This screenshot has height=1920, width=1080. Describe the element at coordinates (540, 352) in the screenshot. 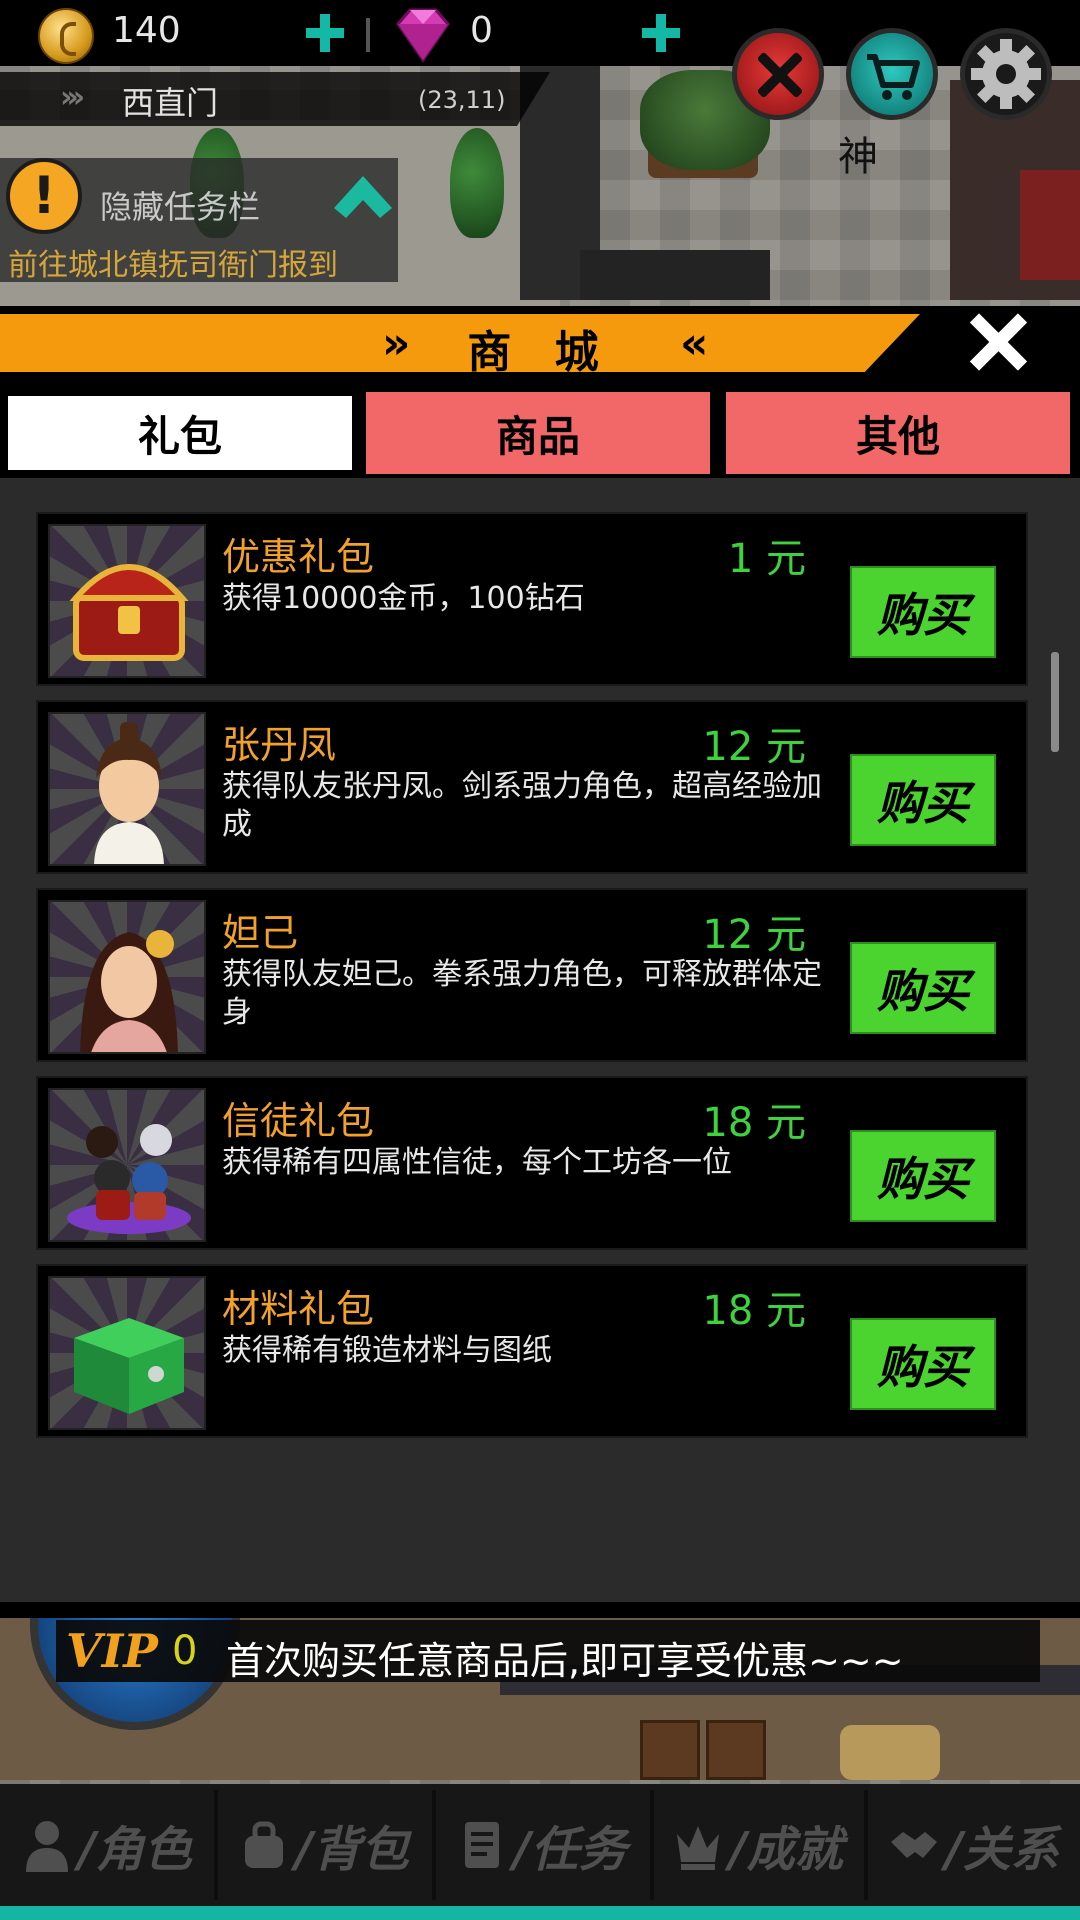

I see `shop-title: 商 城` at that location.